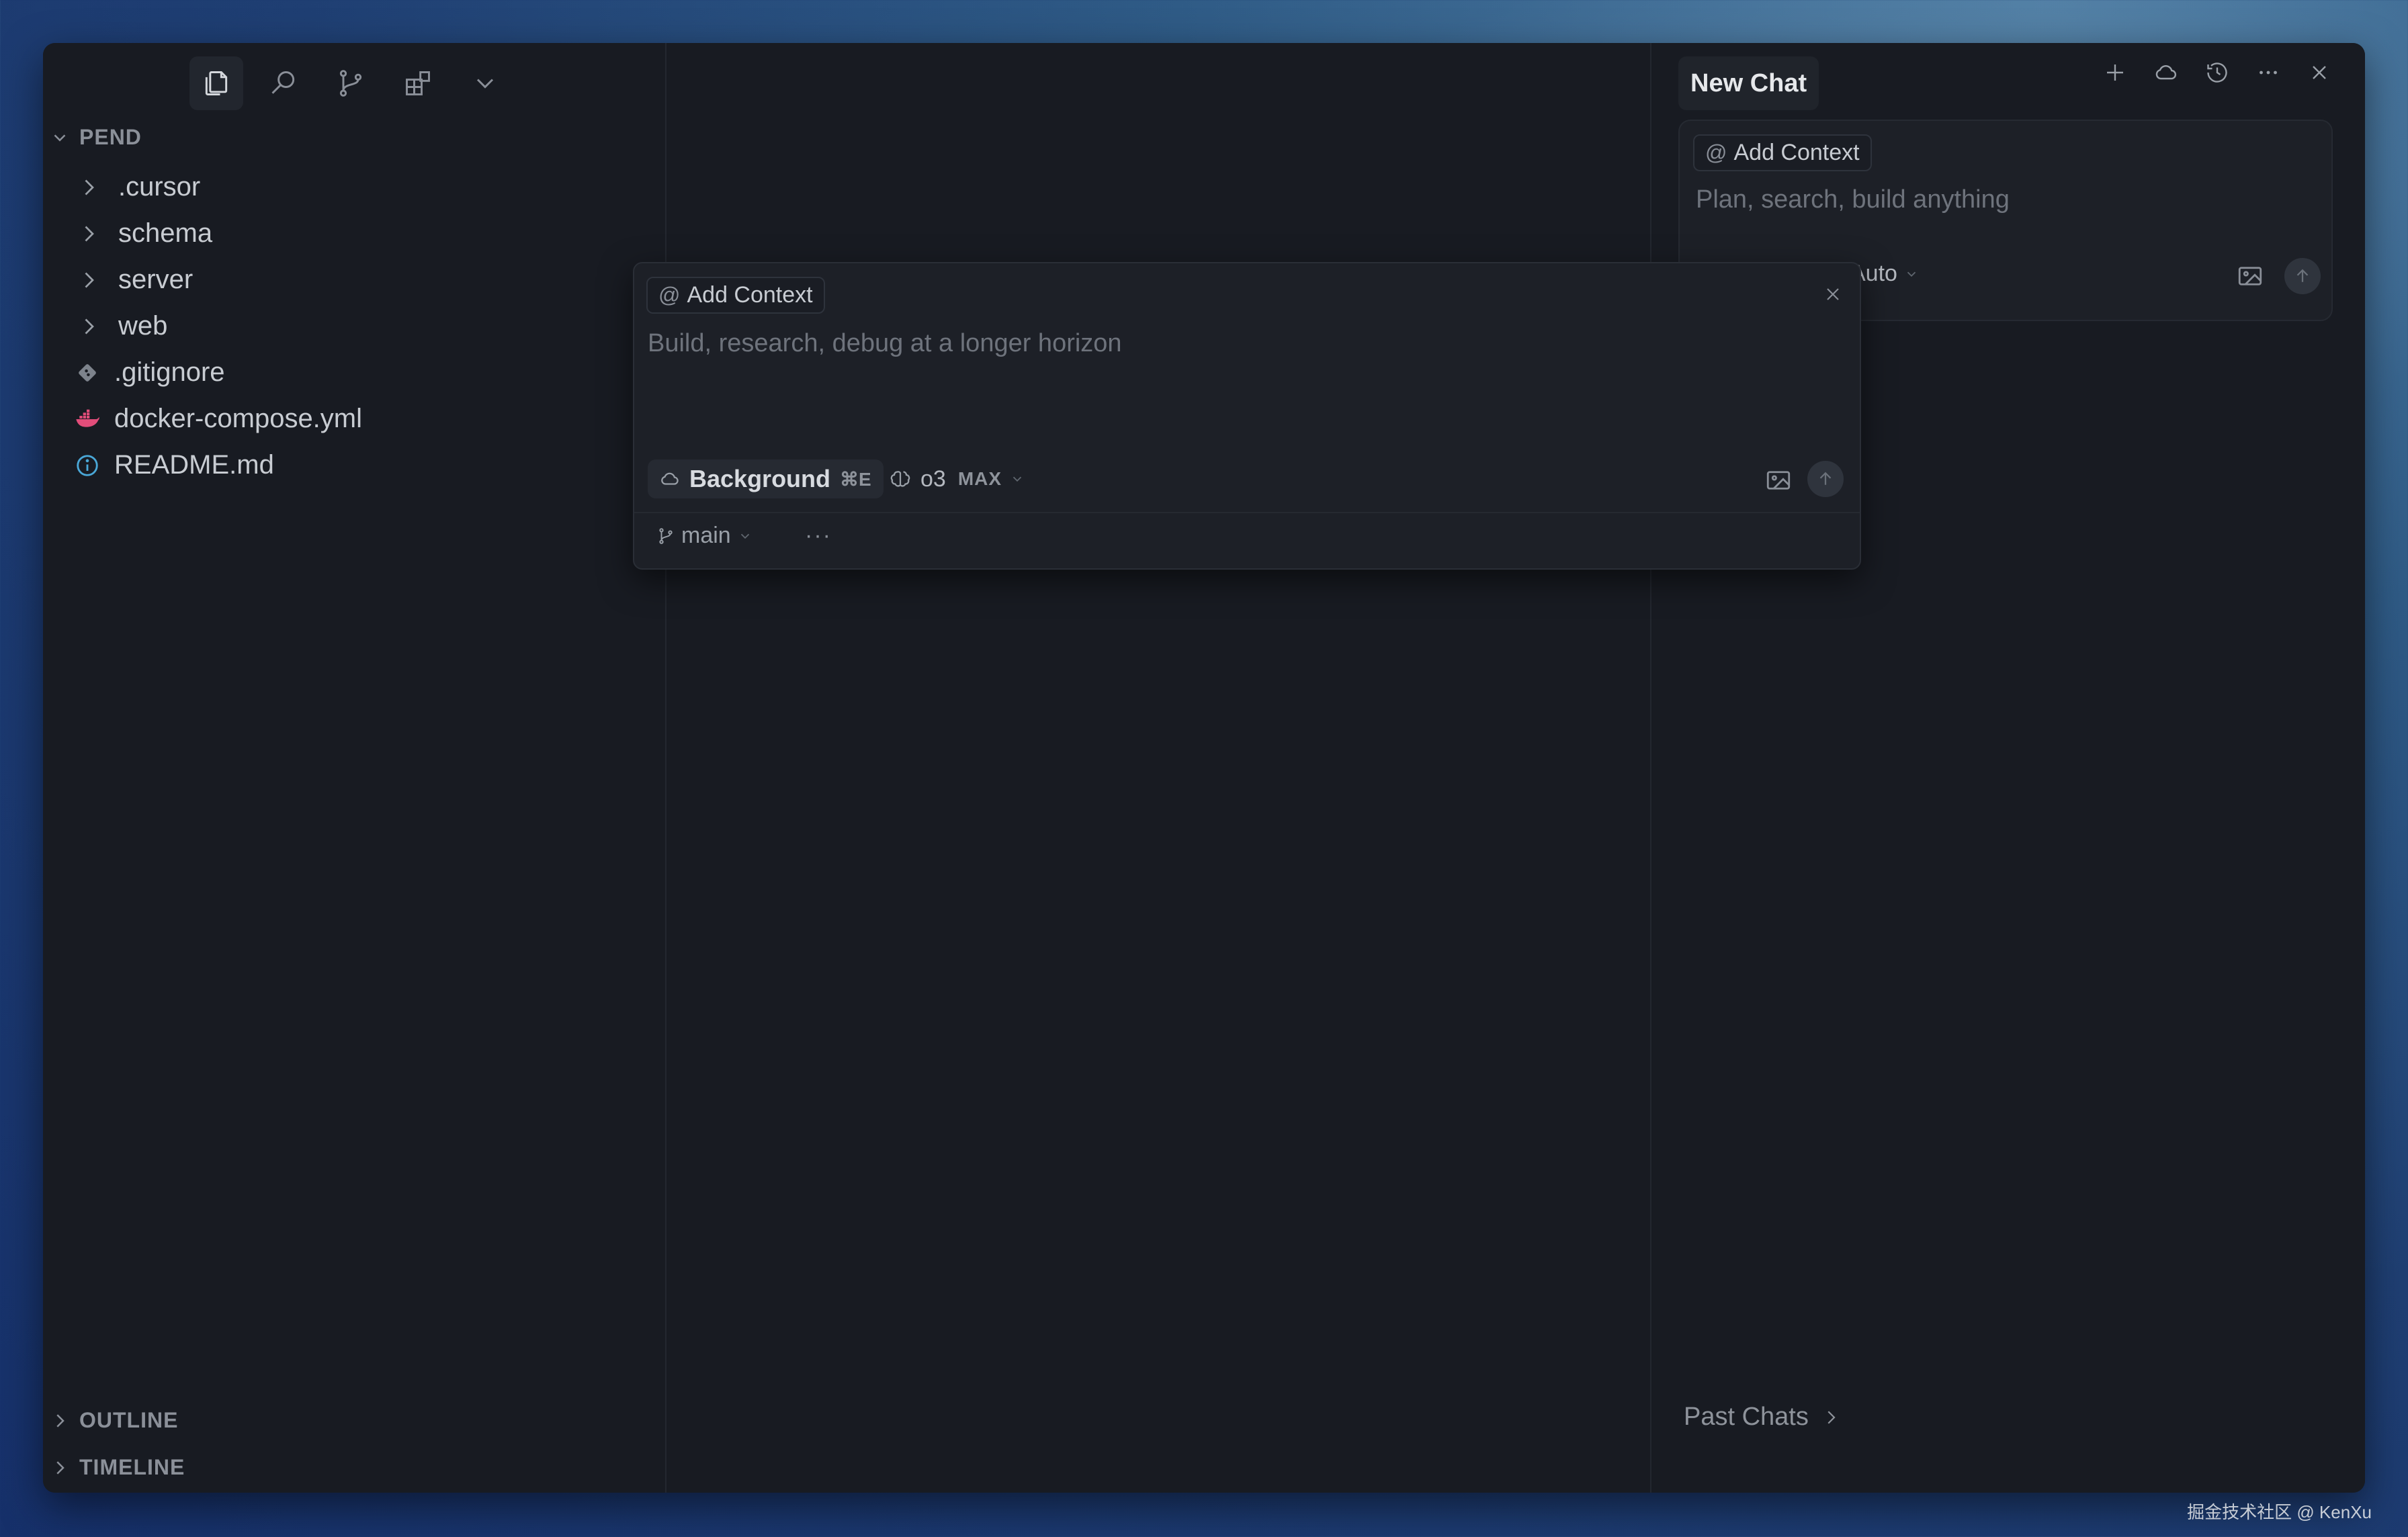 The width and height of the screenshot is (2408, 1537). Describe the element at coordinates (933, 479) in the screenshot. I see `model-name: o3` at that location.